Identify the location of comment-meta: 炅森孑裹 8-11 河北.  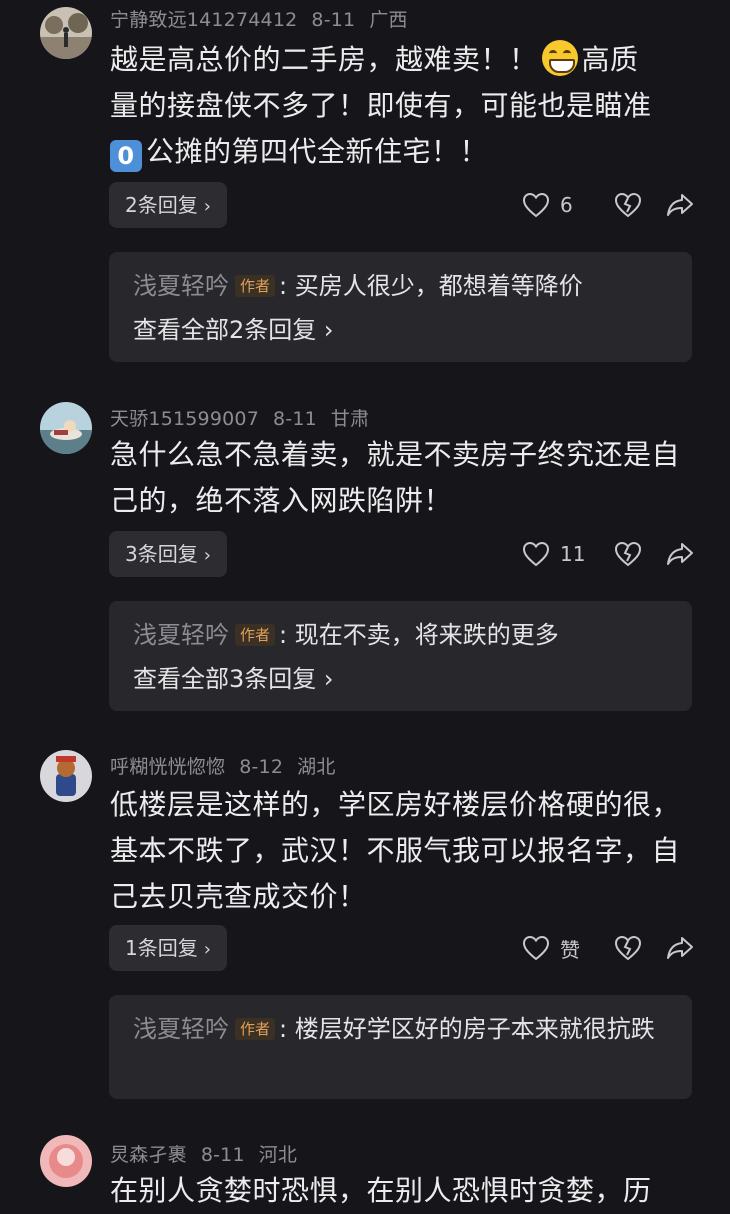
(210, 1153).